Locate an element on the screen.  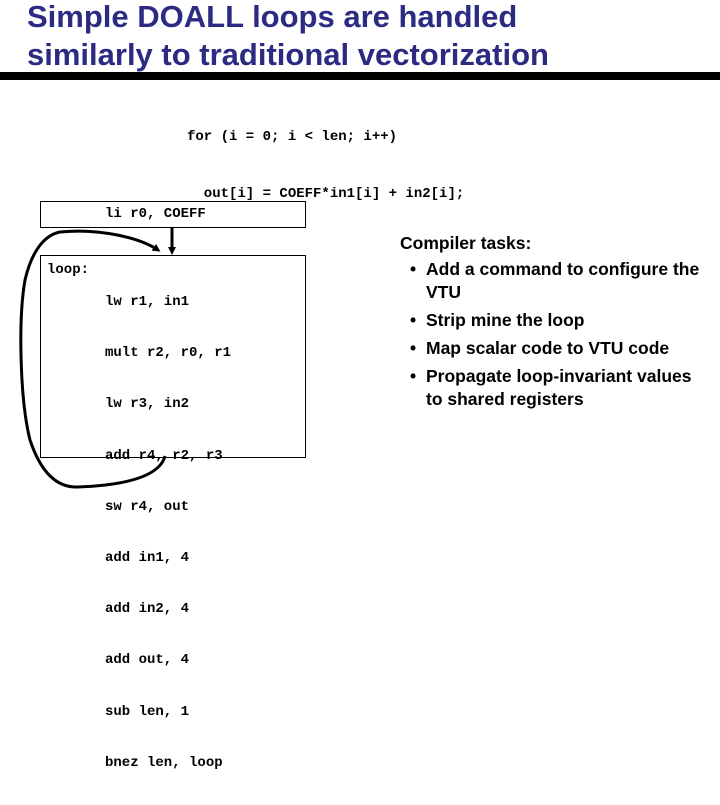
instruction: add in2, 4 is located at coordinates (147, 609).